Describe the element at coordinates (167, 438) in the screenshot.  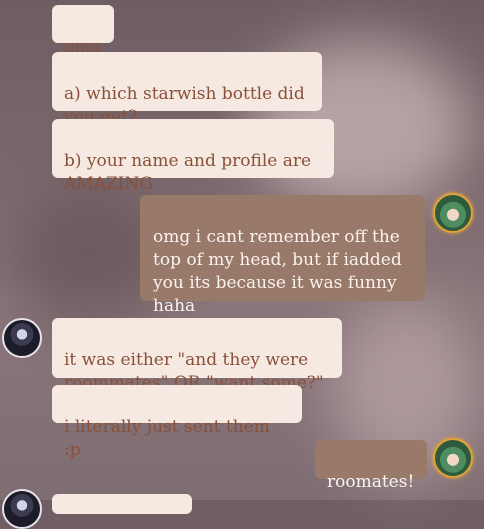
I see `message-text: i literally just sent them :p` at that location.